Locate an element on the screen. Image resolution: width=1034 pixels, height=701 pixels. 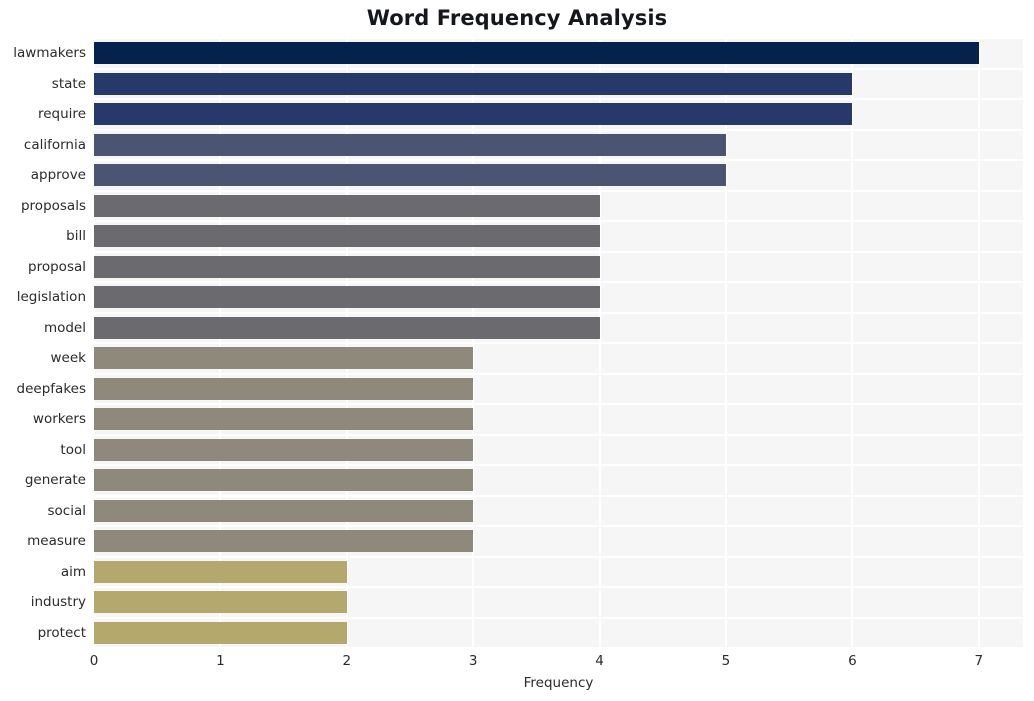
y-axis-tick-label: require is located at coordinates (62, 114).